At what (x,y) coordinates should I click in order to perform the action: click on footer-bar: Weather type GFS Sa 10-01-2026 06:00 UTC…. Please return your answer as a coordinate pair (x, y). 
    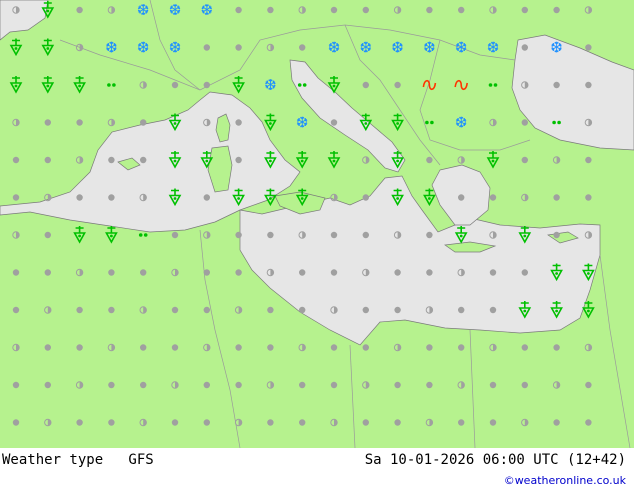
    Looking at the image, I should click on (317, 469).